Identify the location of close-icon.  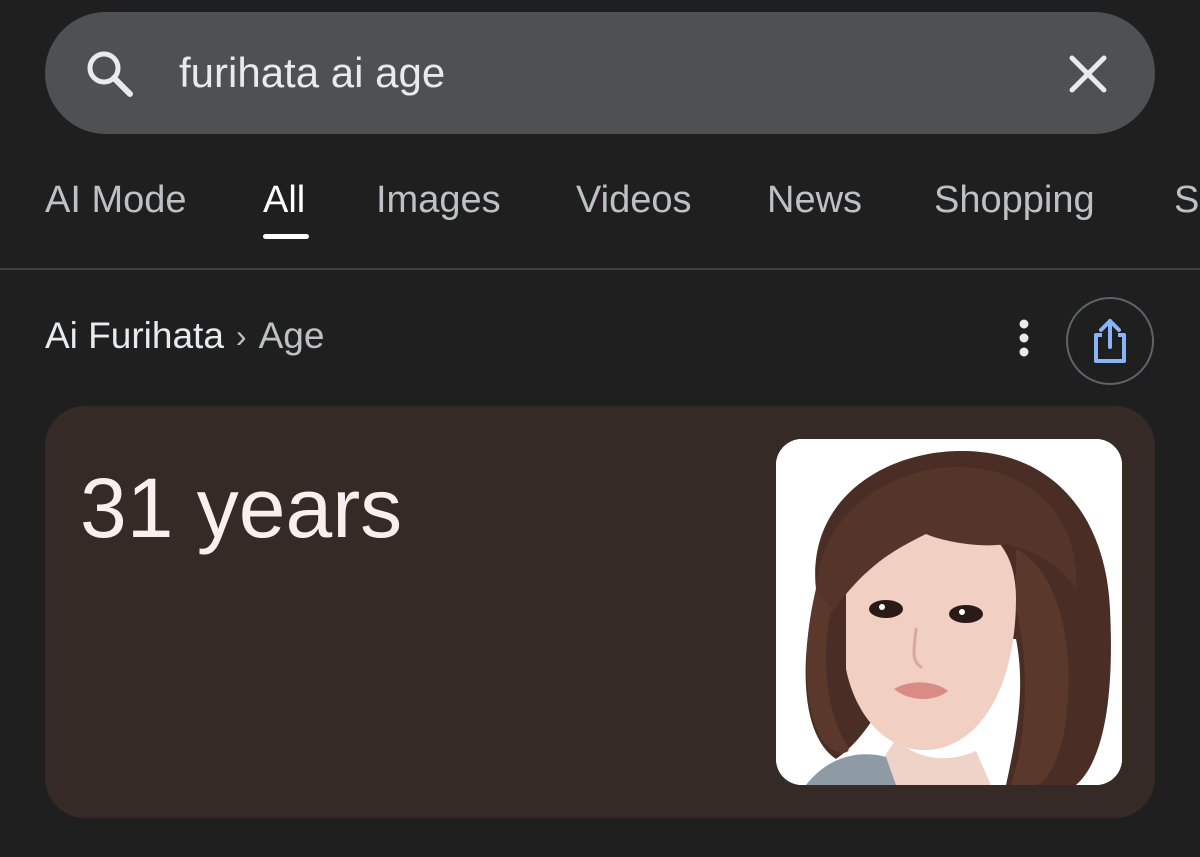
(1088, 74).